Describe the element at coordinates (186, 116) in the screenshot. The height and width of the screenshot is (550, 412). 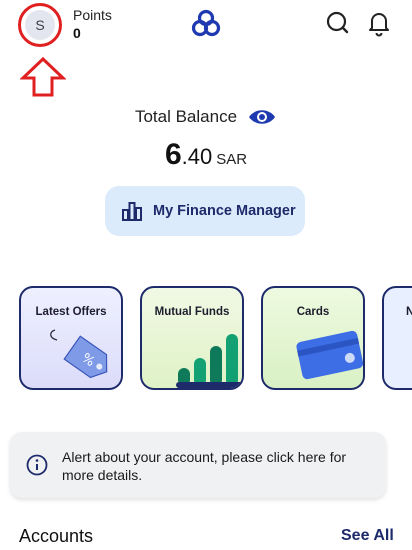
I see `total-balance-label: Total Balance` at that location.